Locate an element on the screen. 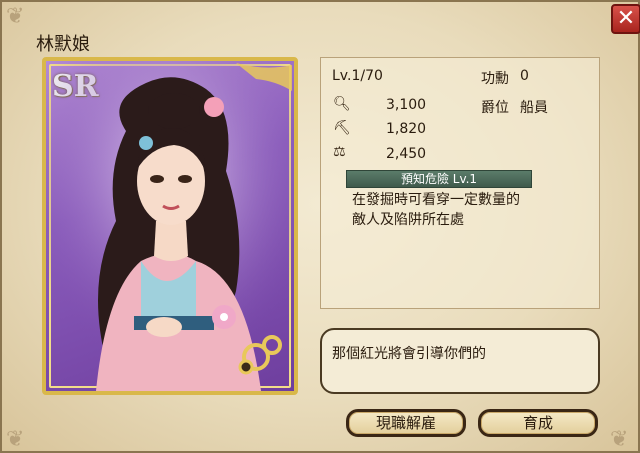 The width and height of the screenshot is (640, 453). pickaxe-icon: ⛏︎ is located at coordinates (342, 128).